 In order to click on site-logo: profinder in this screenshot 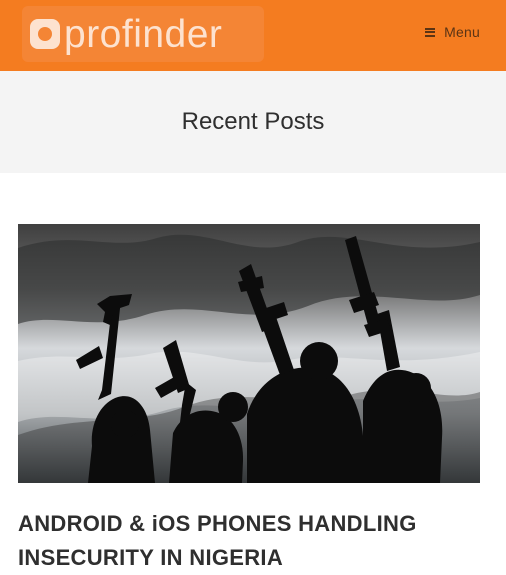, I will do `click(143, 34)`.